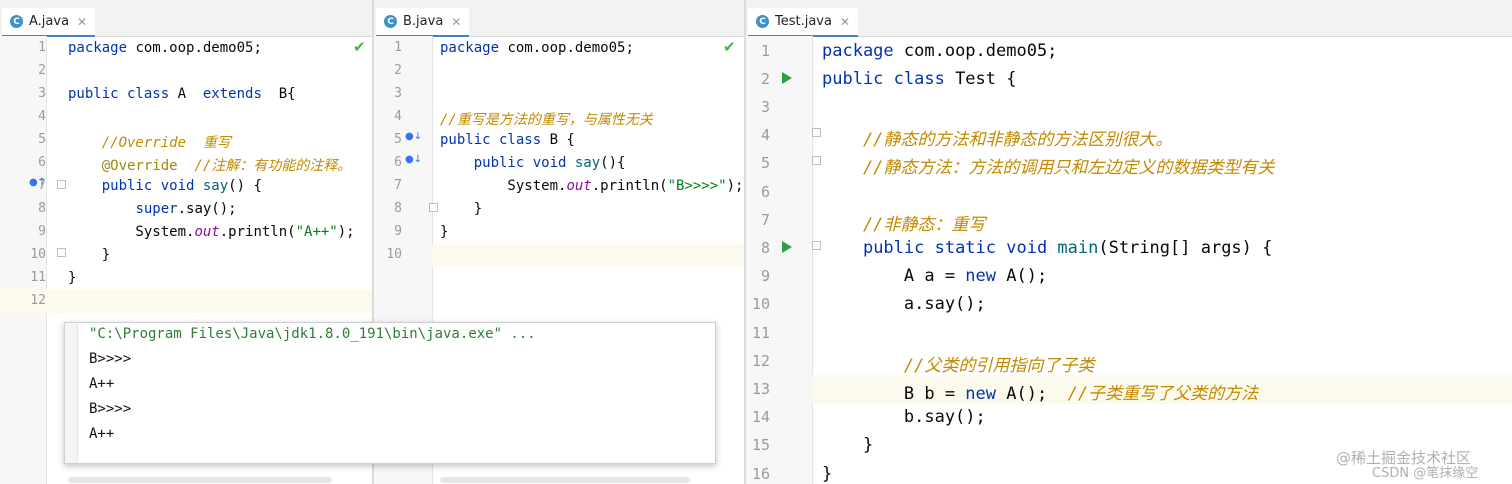 This screenshot has height=484, width=1512. I want to click on code-line: b.say();, so click(904, 417).